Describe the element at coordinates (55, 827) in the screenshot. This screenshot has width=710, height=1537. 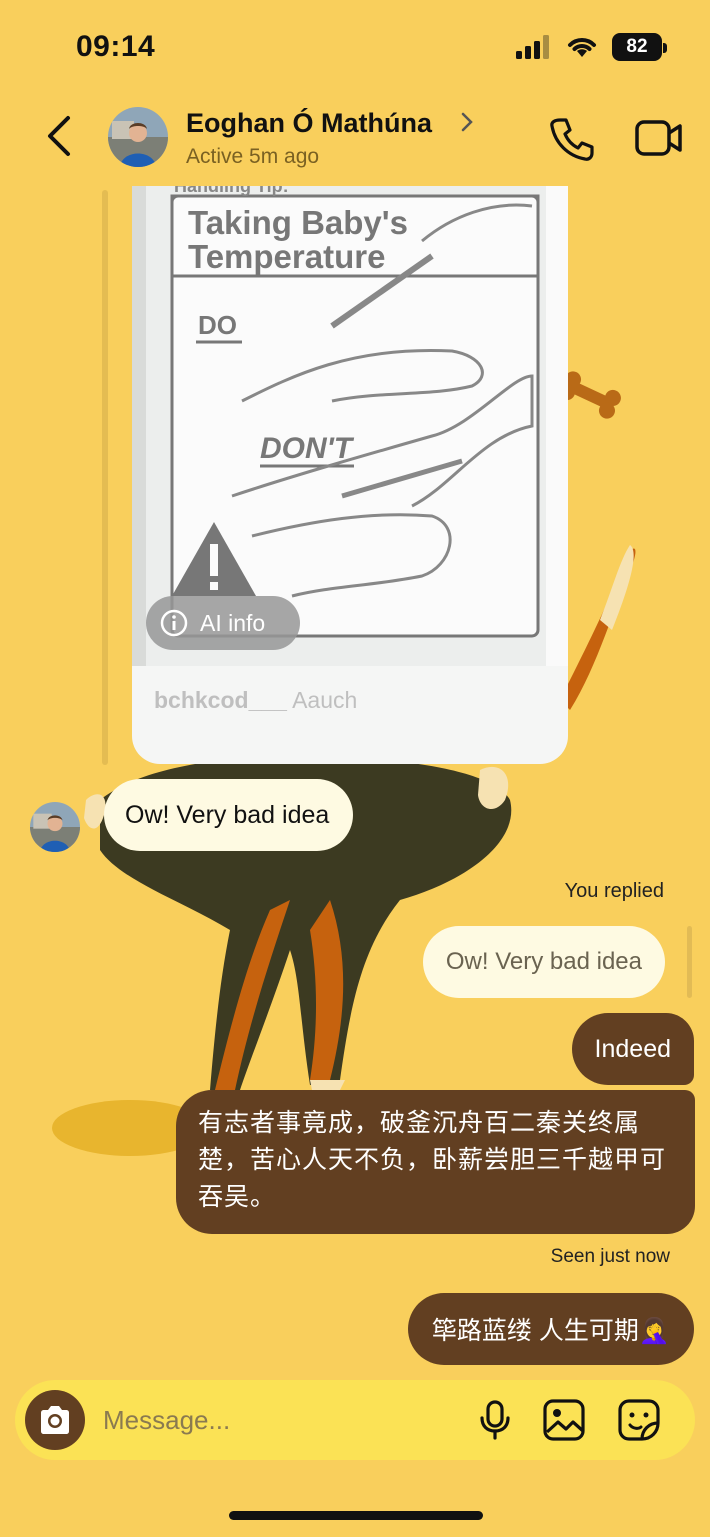
I see `sender-avatar` at that location.